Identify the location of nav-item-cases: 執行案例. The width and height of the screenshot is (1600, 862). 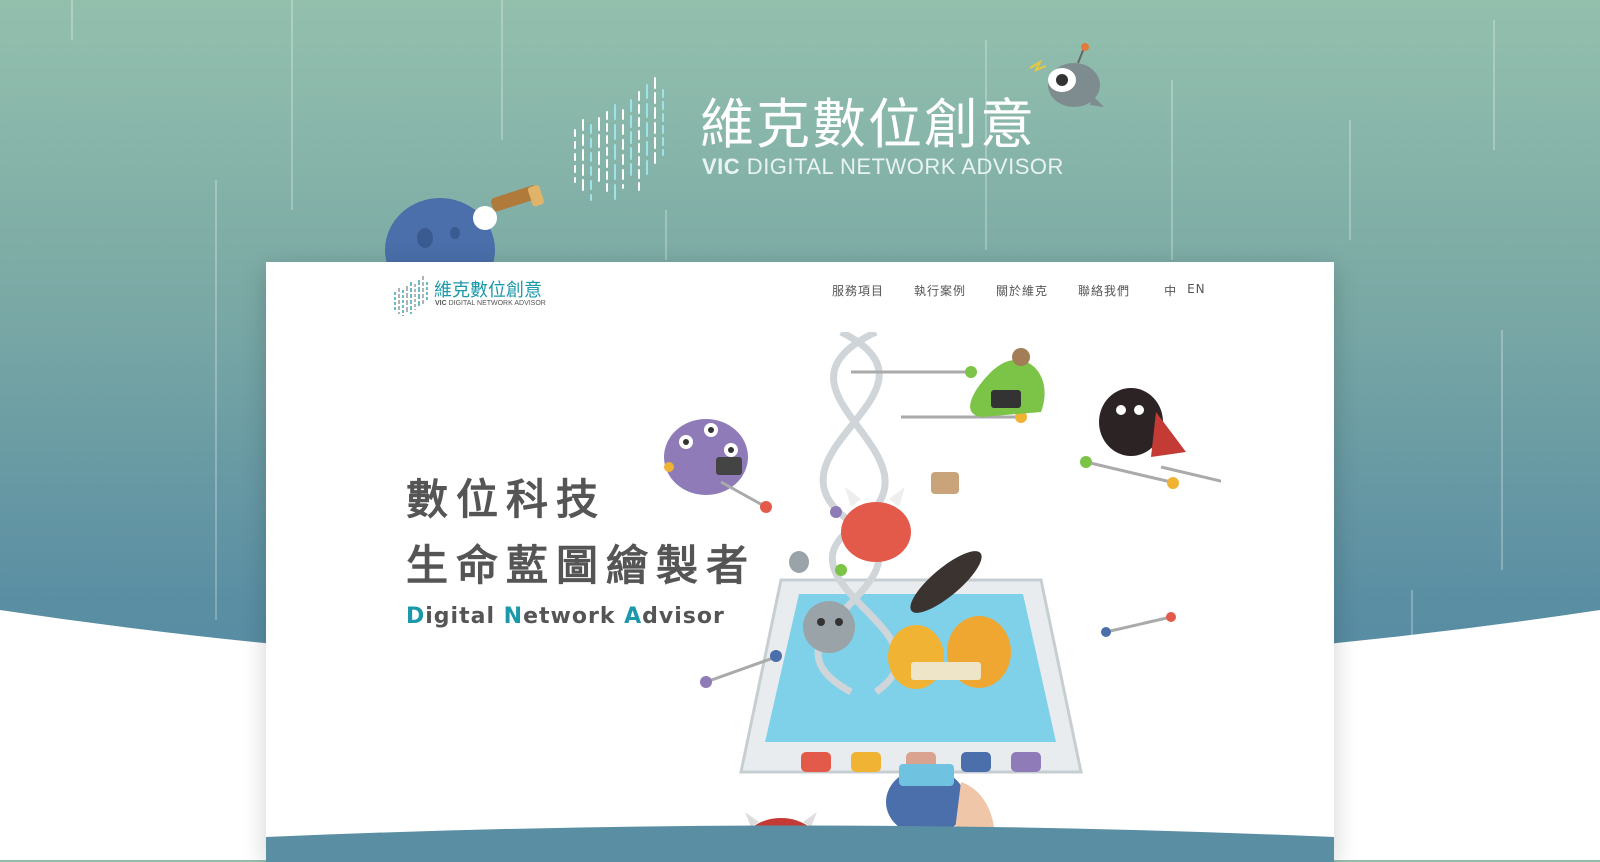
(940, 290).